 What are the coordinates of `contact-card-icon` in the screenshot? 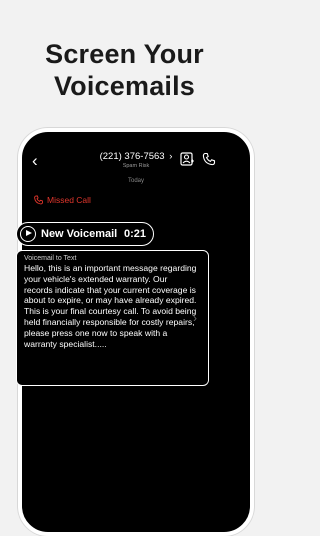 It's located at (187, 159).